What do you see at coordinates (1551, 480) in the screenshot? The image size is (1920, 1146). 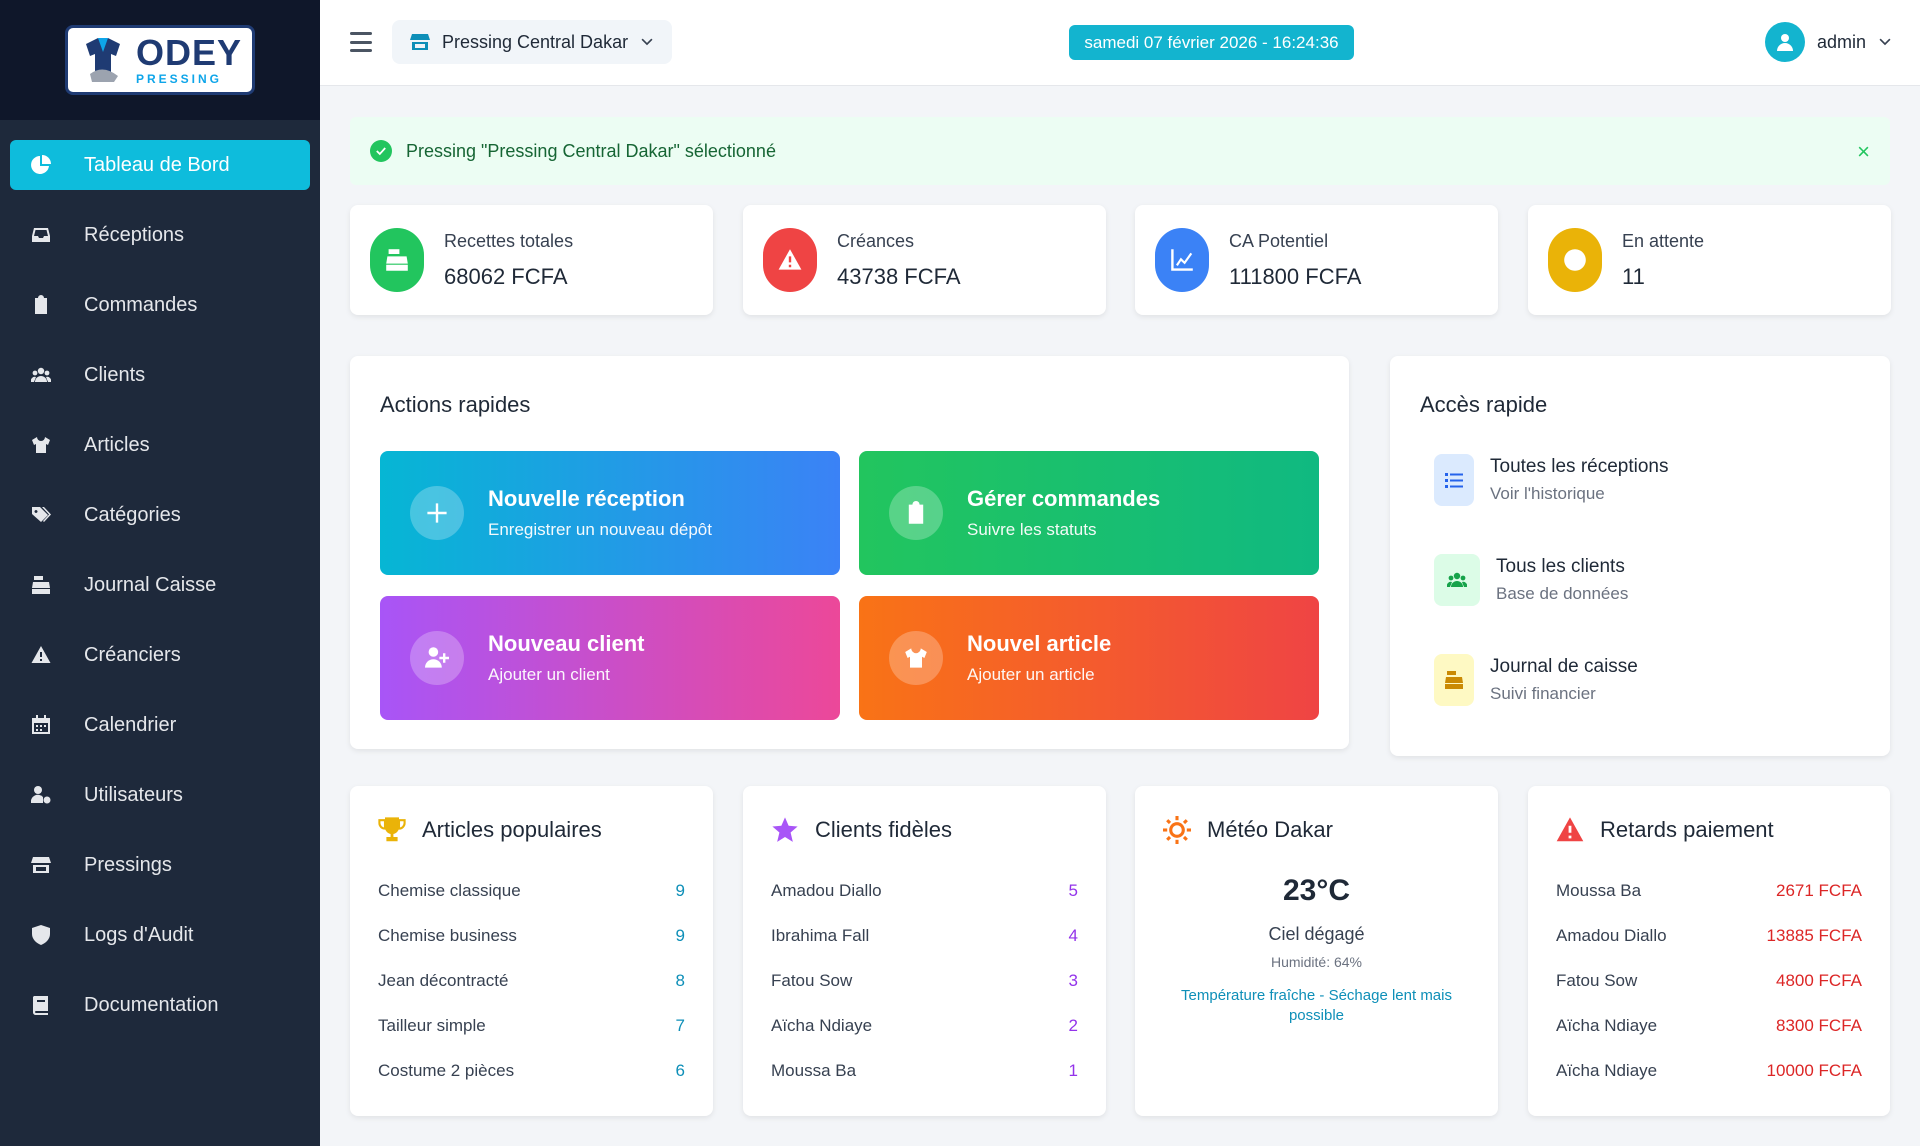 I see `quick-link-receptions: Toutes les réceptions Voir l'historique` at bounding box center [1551, 480].